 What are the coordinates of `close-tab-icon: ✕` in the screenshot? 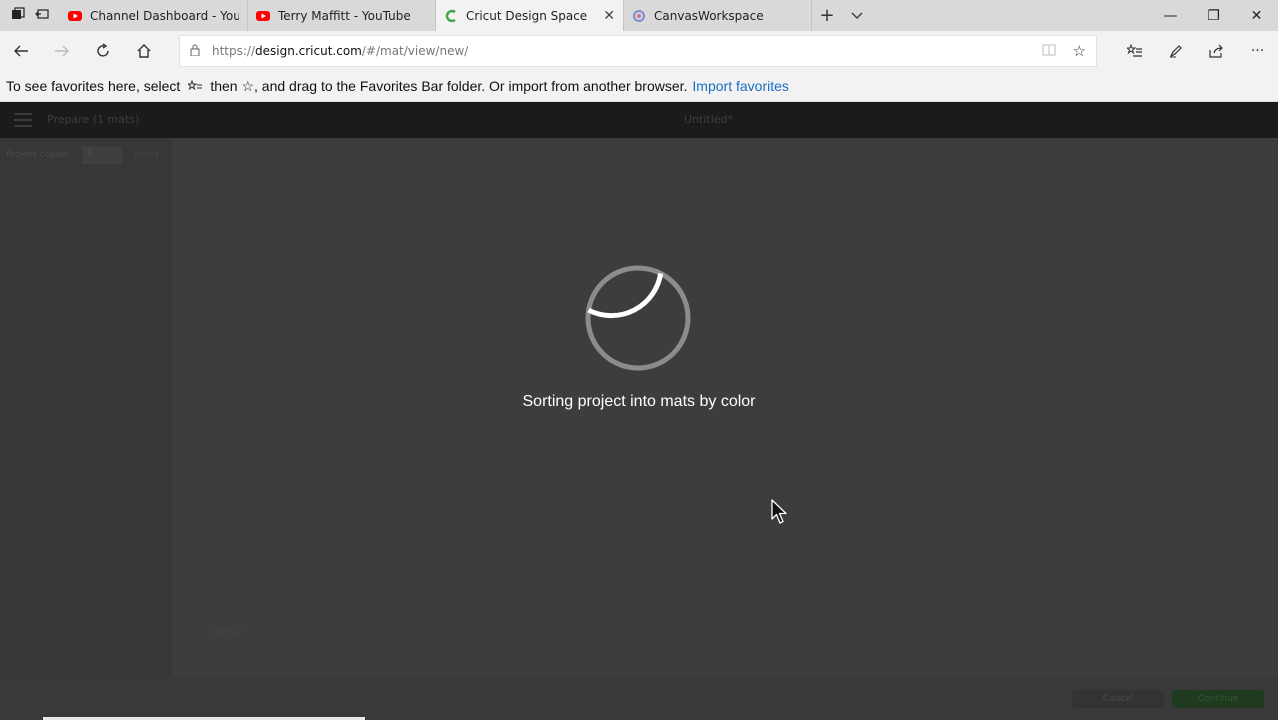 It's located at (609, 16).